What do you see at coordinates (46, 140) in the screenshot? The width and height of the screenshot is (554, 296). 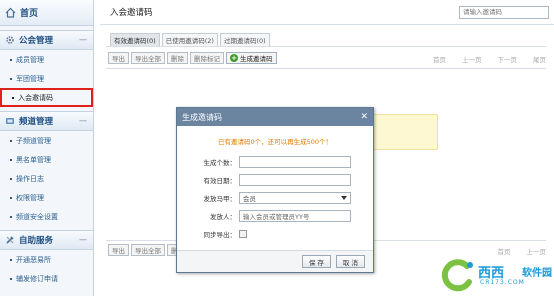 I see `sidebar-item-subchannel: 子频道管理` at bounding box center [46, 140].